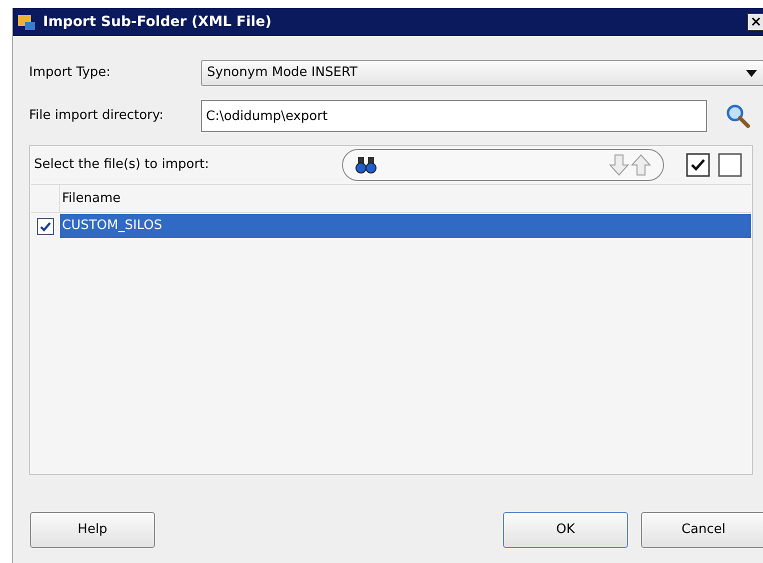 This screenshot has width=763, height=563. Describe the element at coordinates (454, 116) in the screenshot. I see `directory-field: C:\odidump\export` at that location.